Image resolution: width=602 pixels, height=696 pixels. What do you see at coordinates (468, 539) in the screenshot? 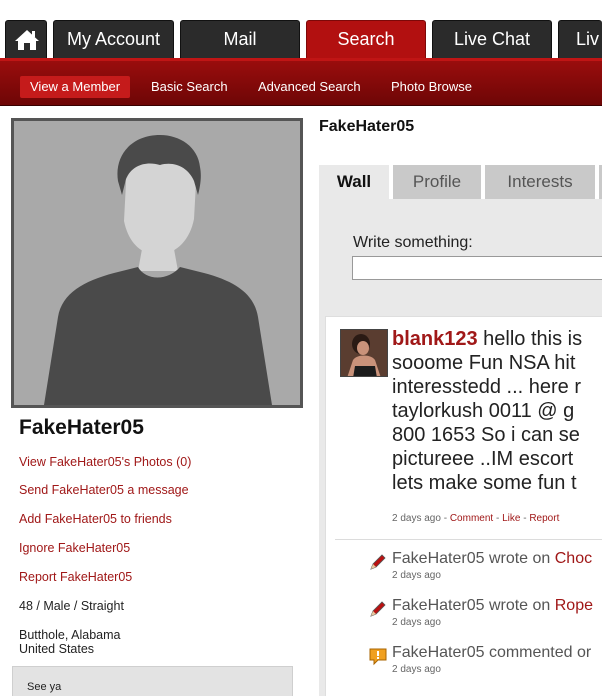
I see `feed-divider` at bounding box center [468, 539].